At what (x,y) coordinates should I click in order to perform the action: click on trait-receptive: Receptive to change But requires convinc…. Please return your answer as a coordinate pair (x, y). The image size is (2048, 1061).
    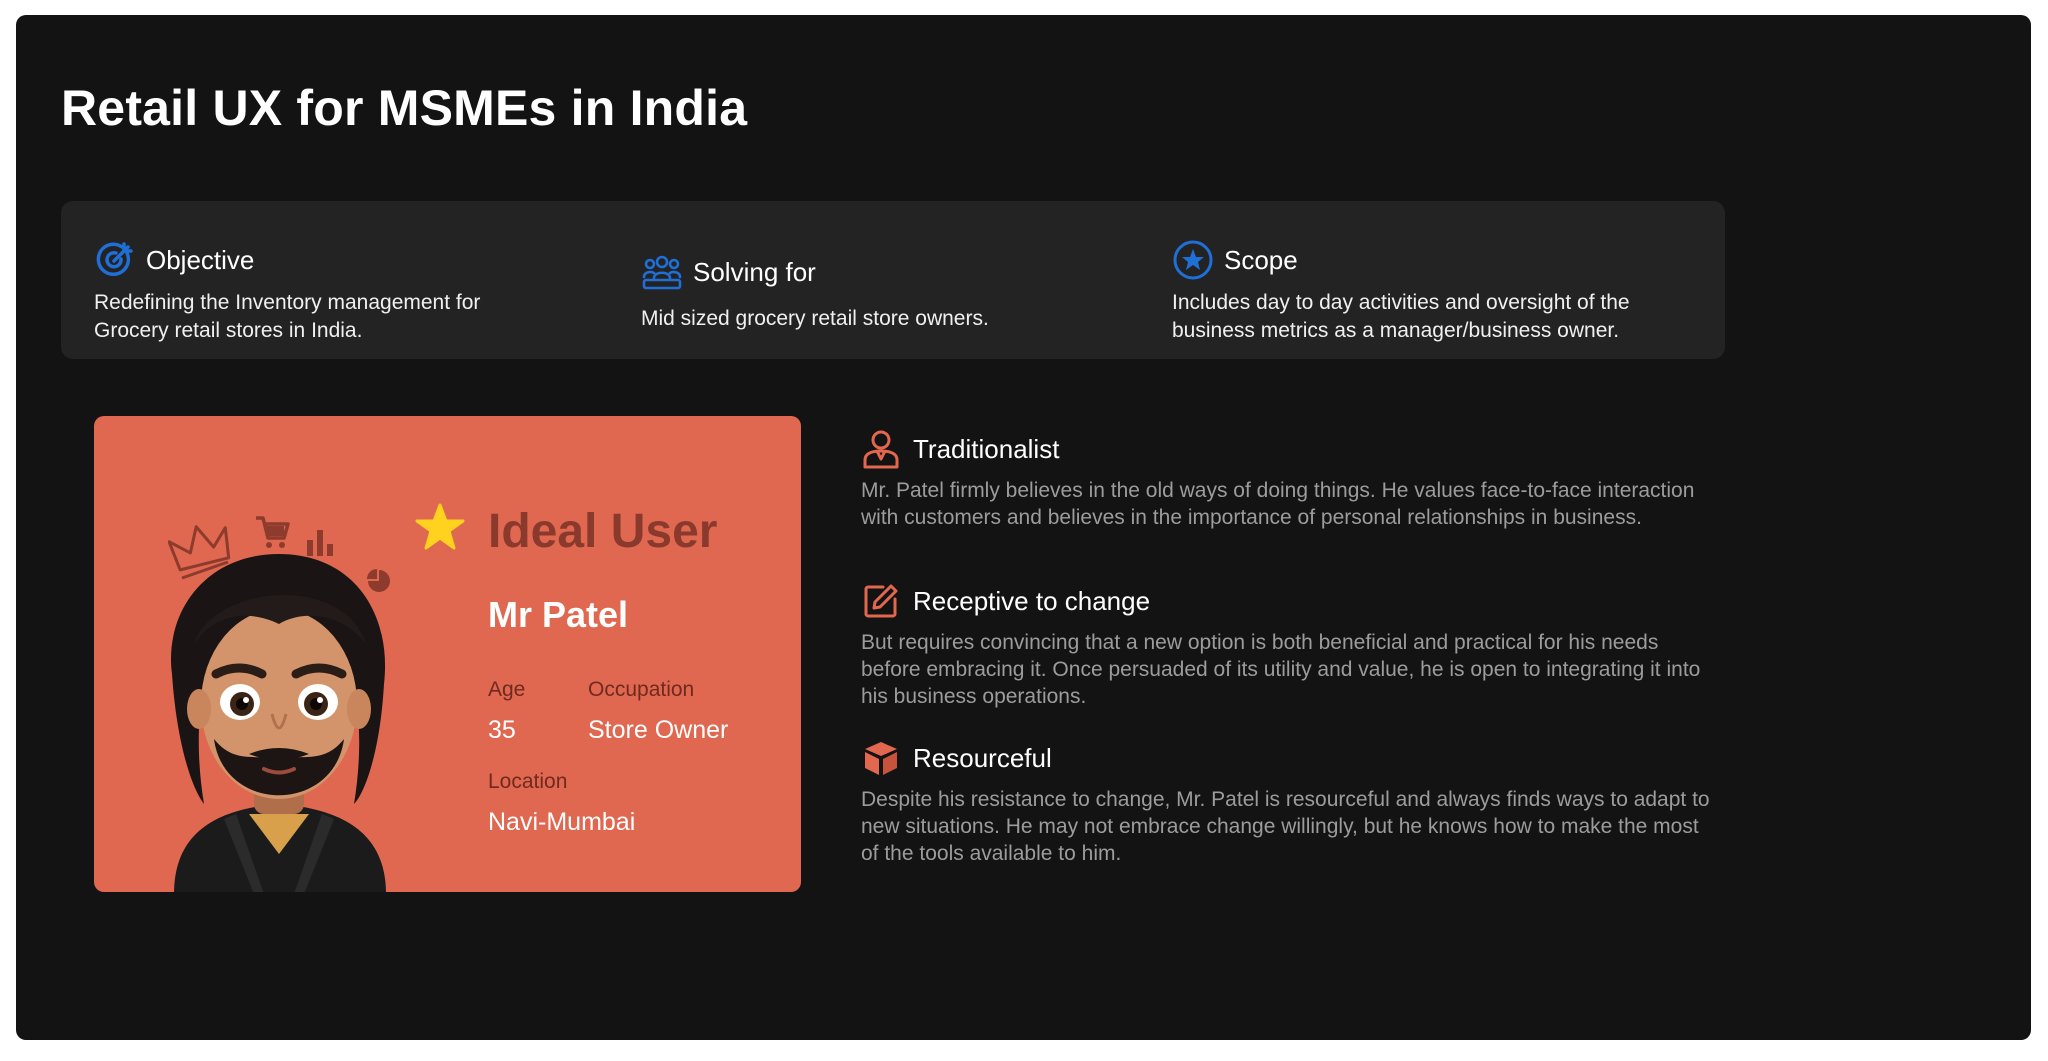
    Looking at the image, I should click on (1286, 645).